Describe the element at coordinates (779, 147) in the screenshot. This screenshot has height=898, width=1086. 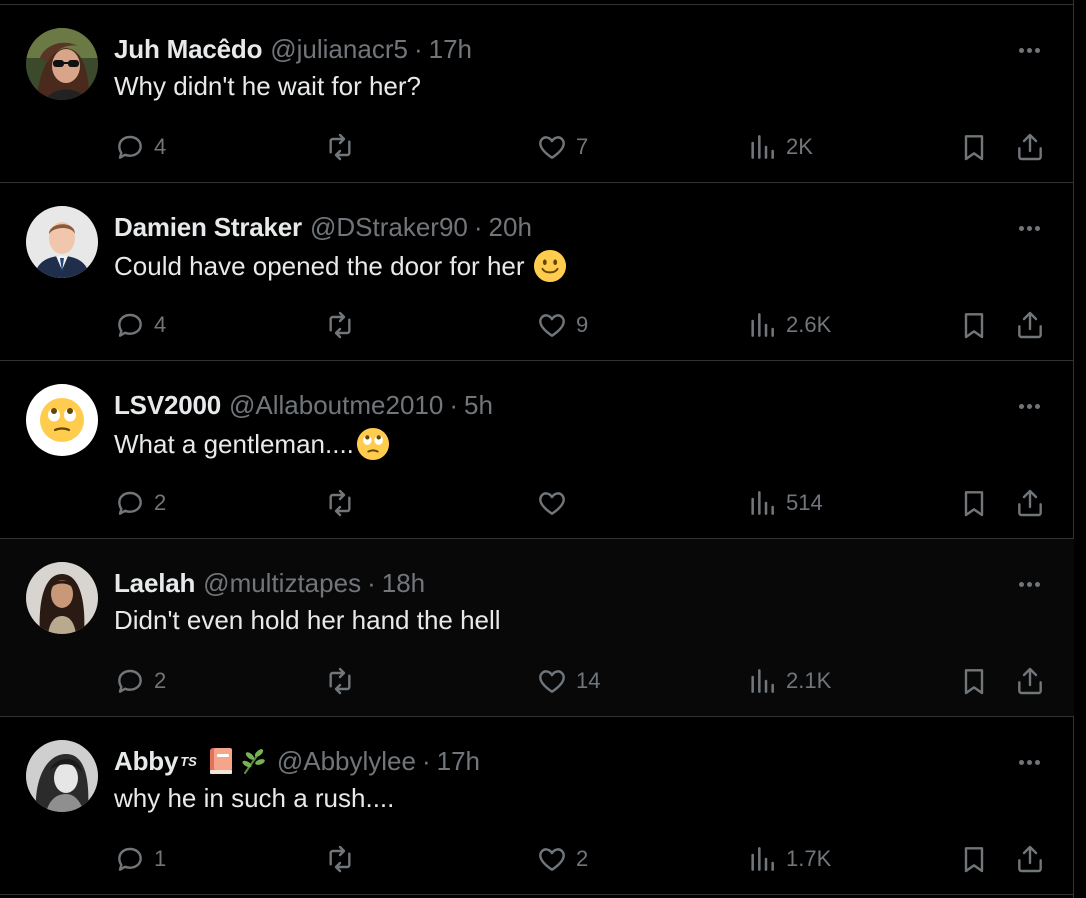
I see `views-button: 2K` at that location.